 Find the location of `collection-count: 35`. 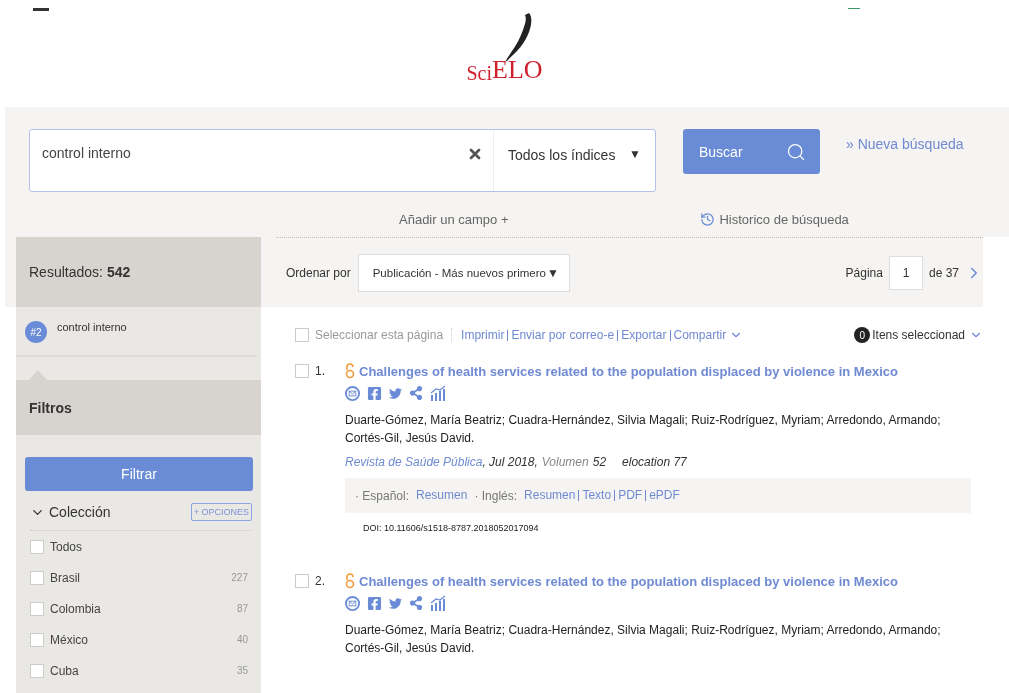

collection-count: 35 is located at coordinates (242, 670).